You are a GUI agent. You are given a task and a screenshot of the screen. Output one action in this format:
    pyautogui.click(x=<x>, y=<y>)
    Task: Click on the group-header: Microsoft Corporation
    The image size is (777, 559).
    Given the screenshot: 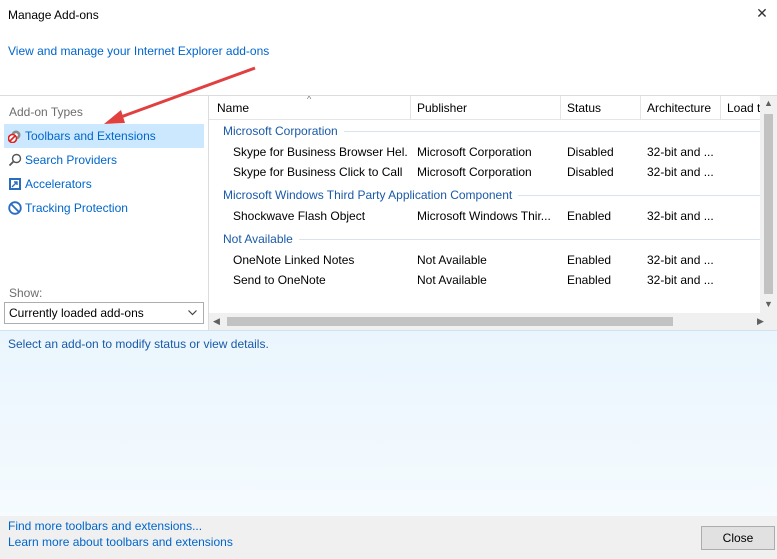 What is the action you would take?
    pyautogui.click(x=493, y=131)
    